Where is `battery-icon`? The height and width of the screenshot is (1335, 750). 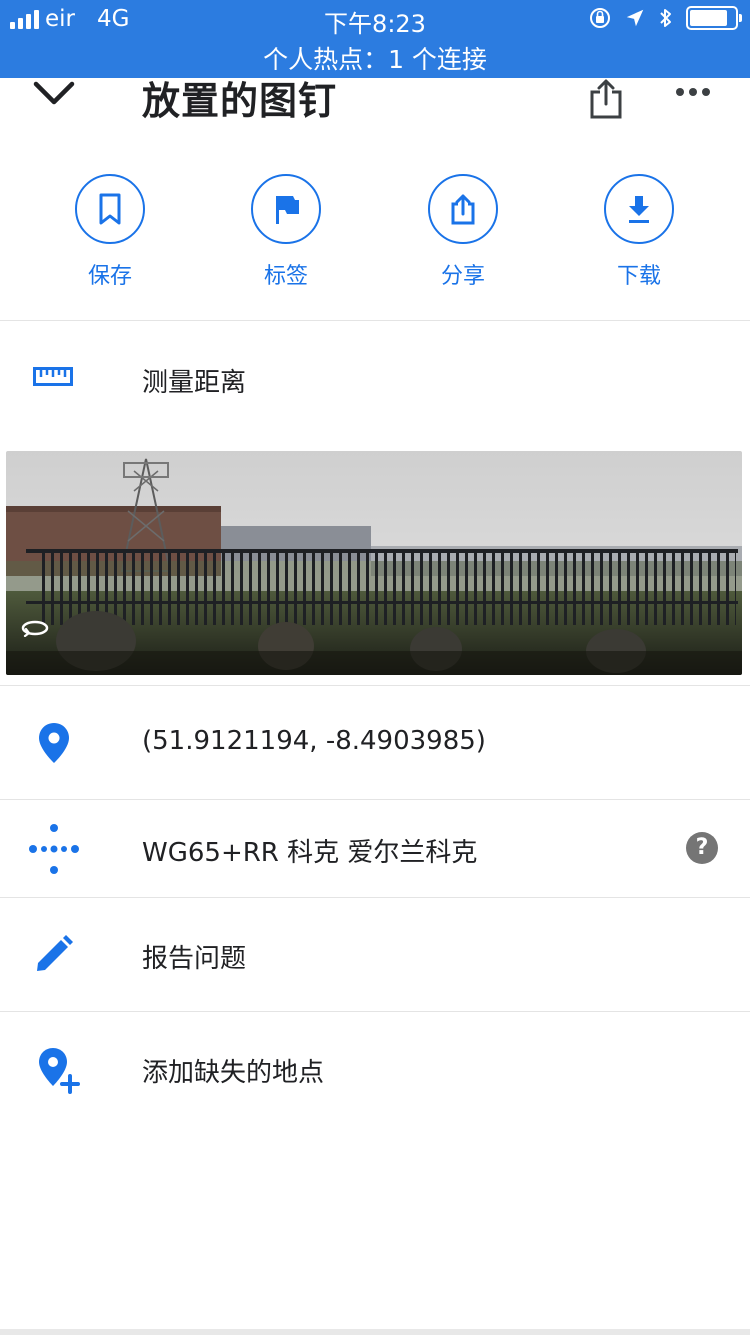 battery-icon is located at coordinates (714, 18).